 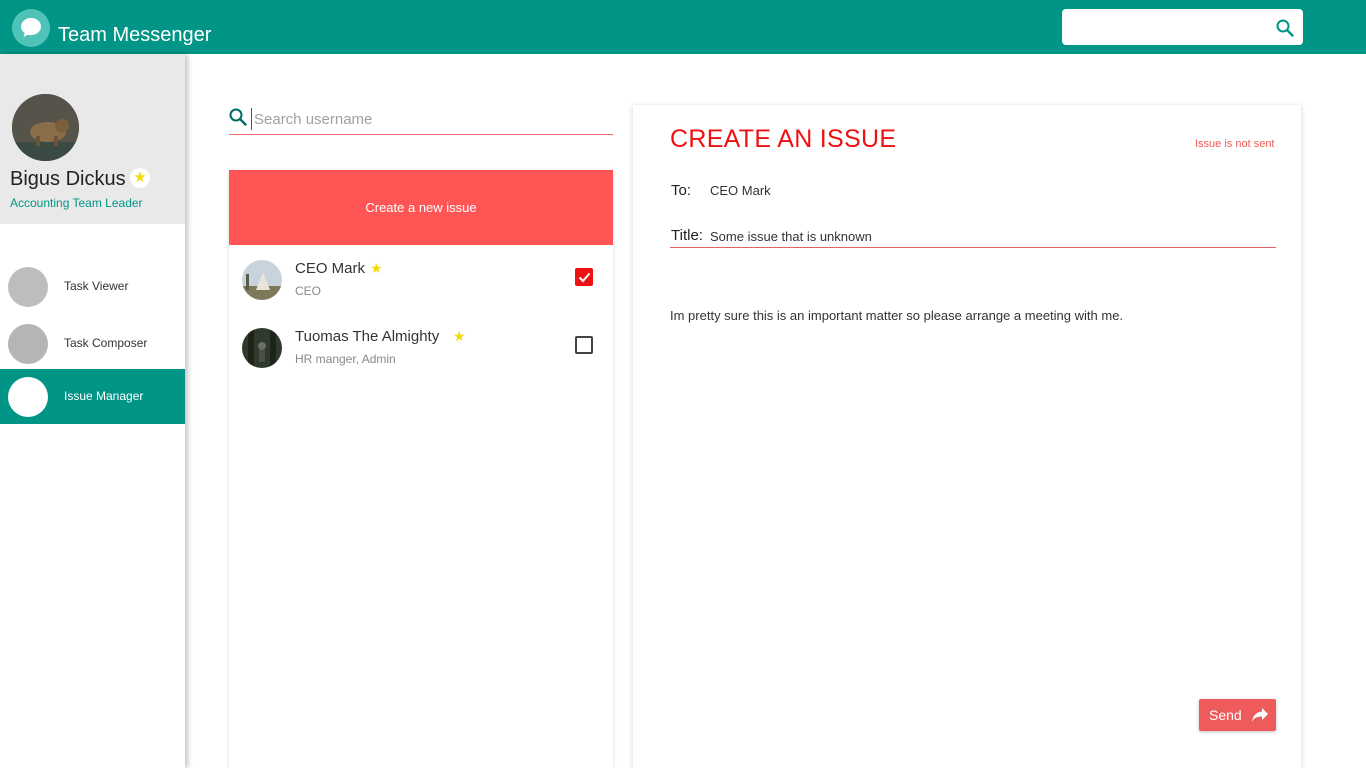 What do you see at coordinates (1235, 144) in the screenshot?
I see `status-text: Issue is not sent` at bounding box center [1235, 144].